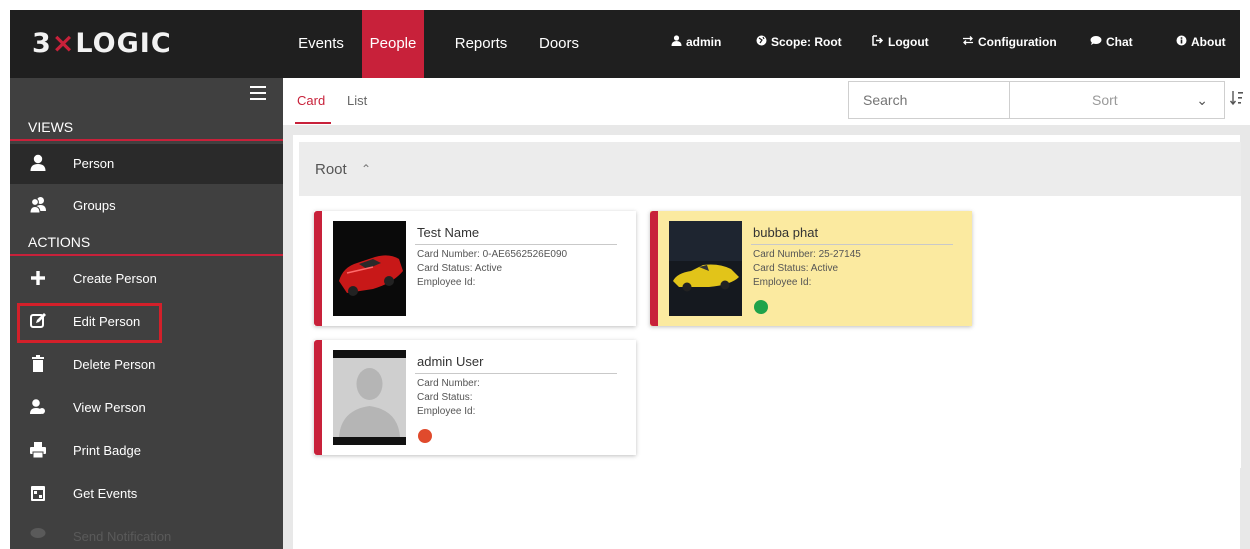 This screenshot has height=549, width=1250. What do you see at coordinates (331, 169) in the screenshot?
I see `group-title: Root` at bounding box center [331, 169].